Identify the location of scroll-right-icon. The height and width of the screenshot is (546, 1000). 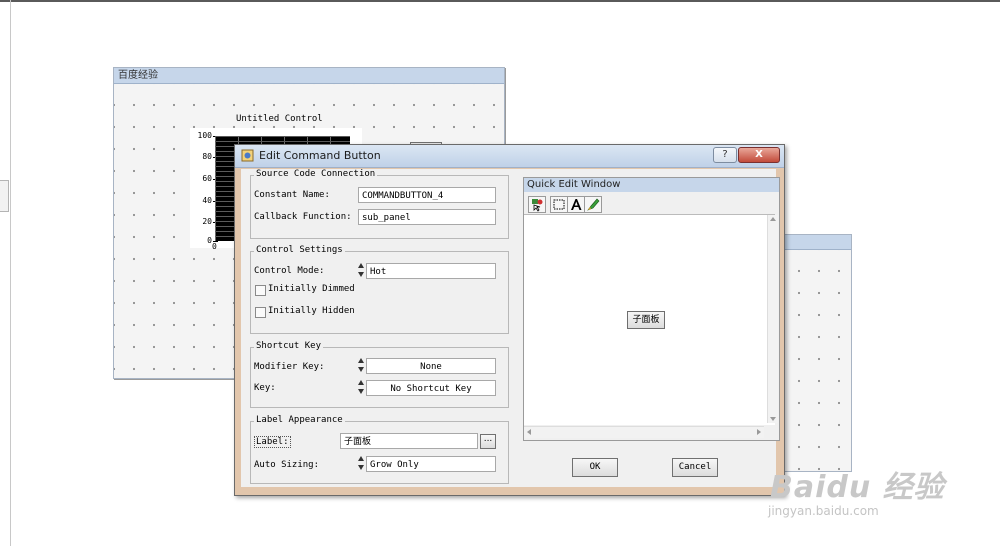
(759, 432).